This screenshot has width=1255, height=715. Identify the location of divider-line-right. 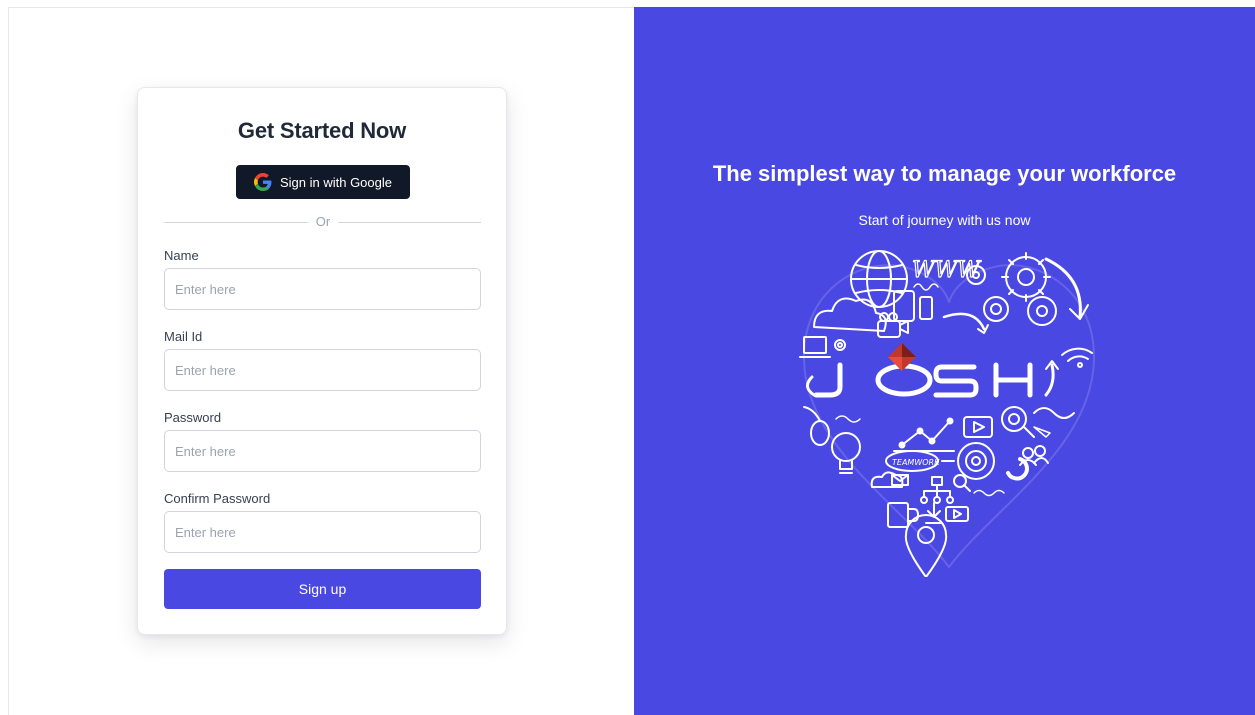
(409, 222).